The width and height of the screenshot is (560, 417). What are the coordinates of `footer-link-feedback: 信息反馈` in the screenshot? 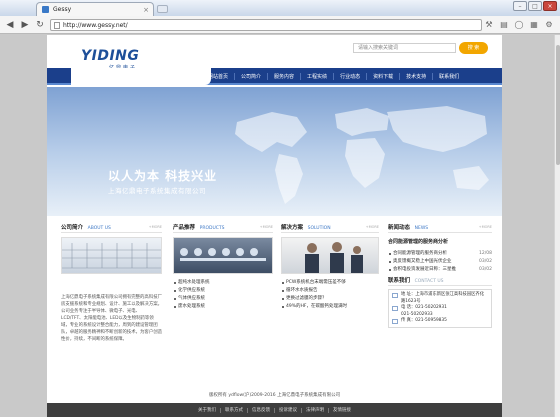 It's located at (261, 410).